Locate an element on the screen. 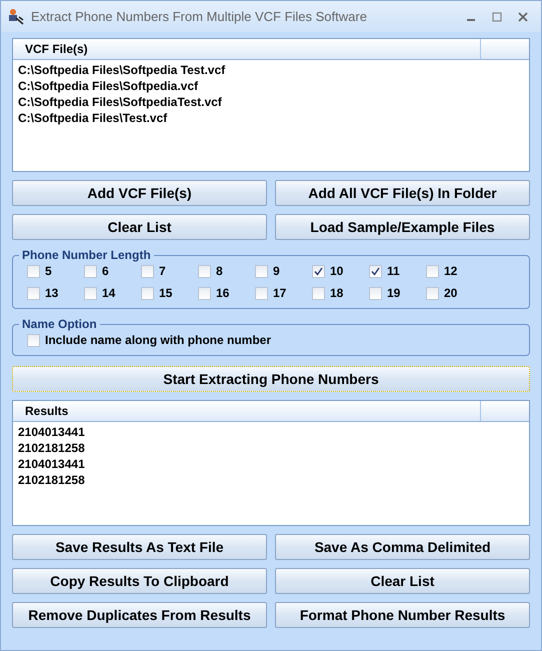 This screenshot has height=651, width=542. action-button: Add VCF File(s) is located at coordinates (139, 193).